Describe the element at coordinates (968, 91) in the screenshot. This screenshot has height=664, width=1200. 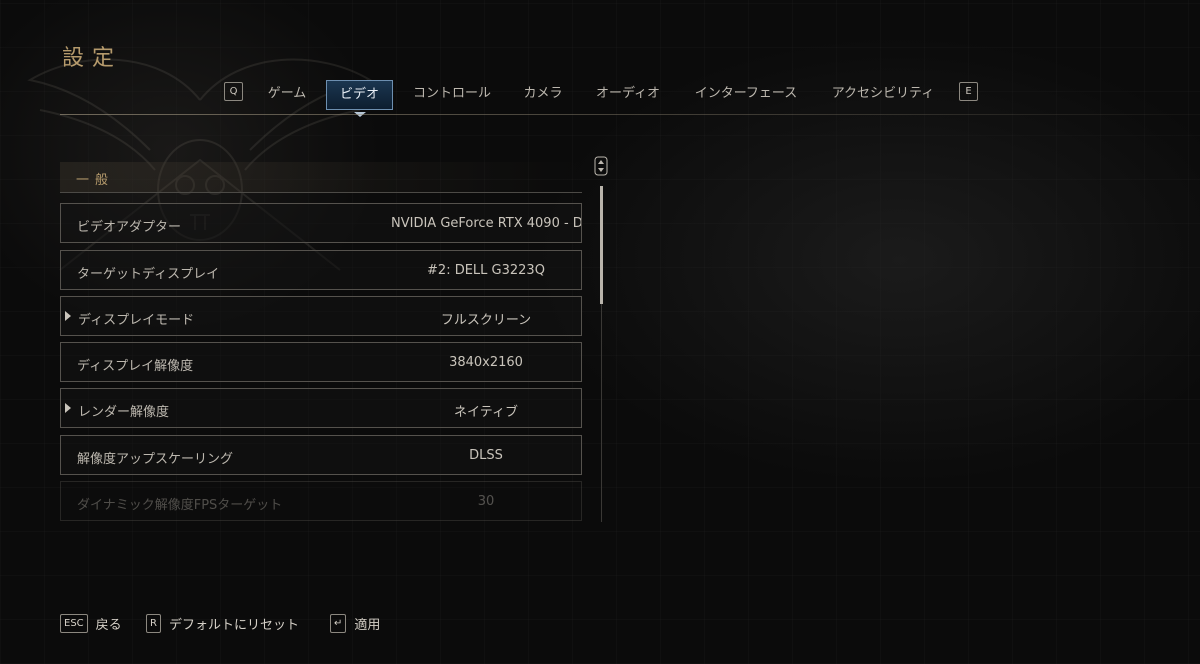
I see `next-tab-key-hint: E` at that location.